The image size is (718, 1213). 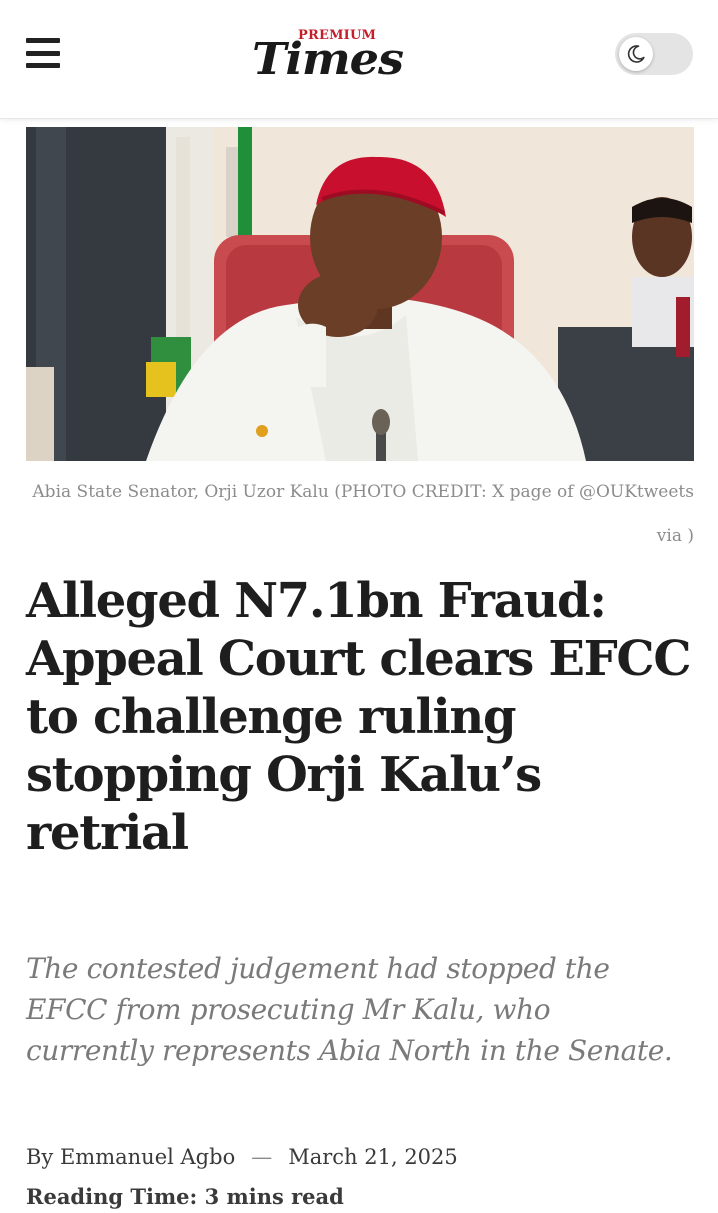 I want to click on site-logo: PREMIUM Times, so click(x=339, y=55).